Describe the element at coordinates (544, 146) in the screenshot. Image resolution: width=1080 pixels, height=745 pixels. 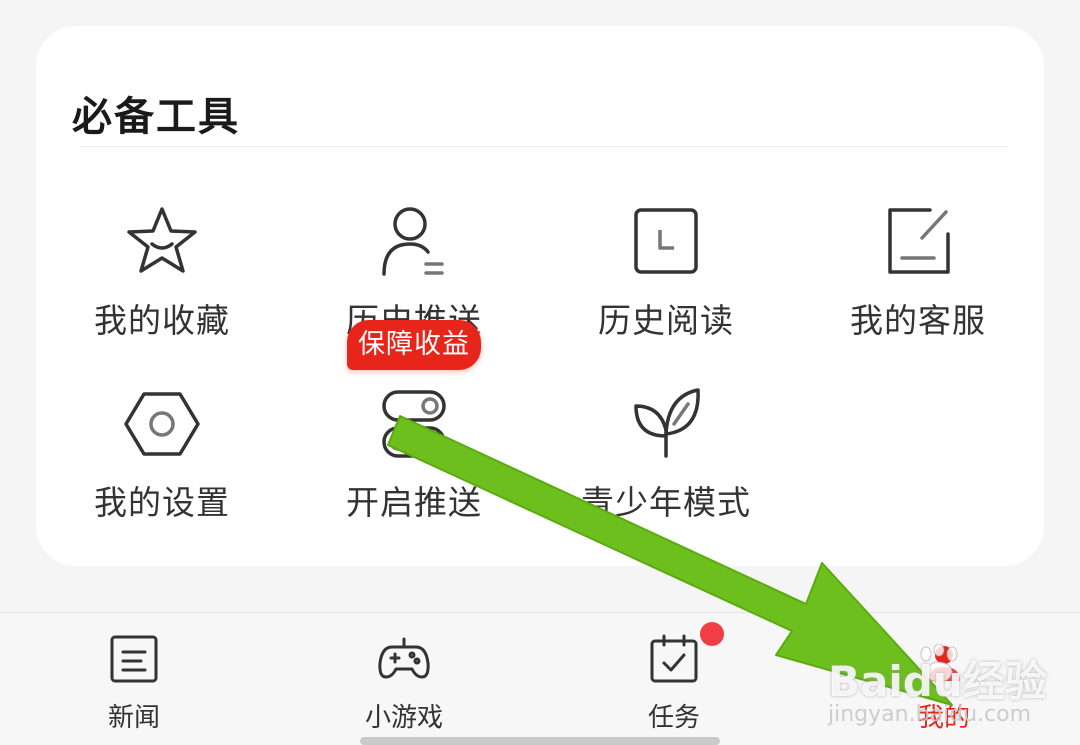
I see `divider` at that location.